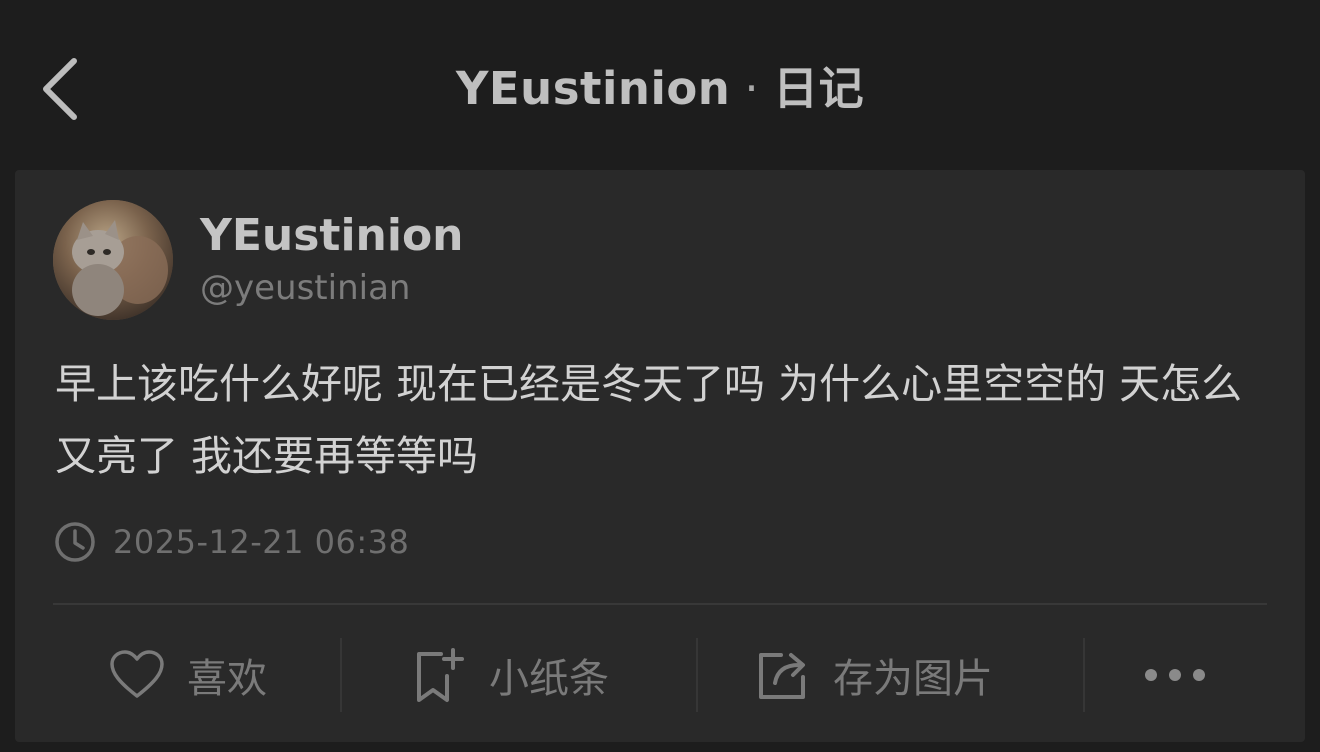 This screenshot has height=752, width=1320. I want to click on like-button: 喜欢, so click(188, 675).